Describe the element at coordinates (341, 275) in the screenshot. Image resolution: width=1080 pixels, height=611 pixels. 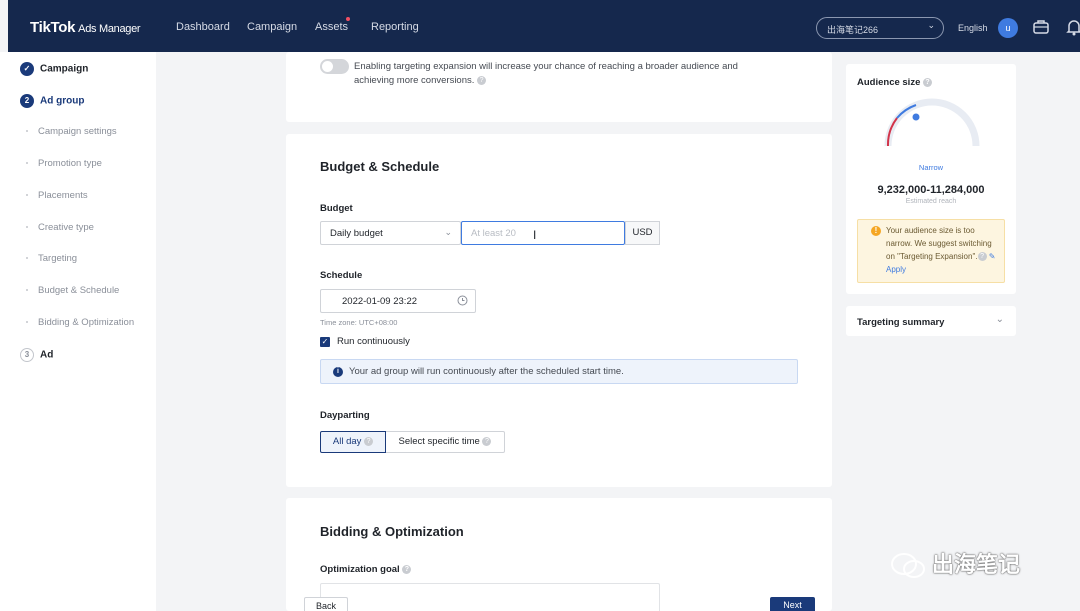
I see `schedule-label: Schedule` at that location.